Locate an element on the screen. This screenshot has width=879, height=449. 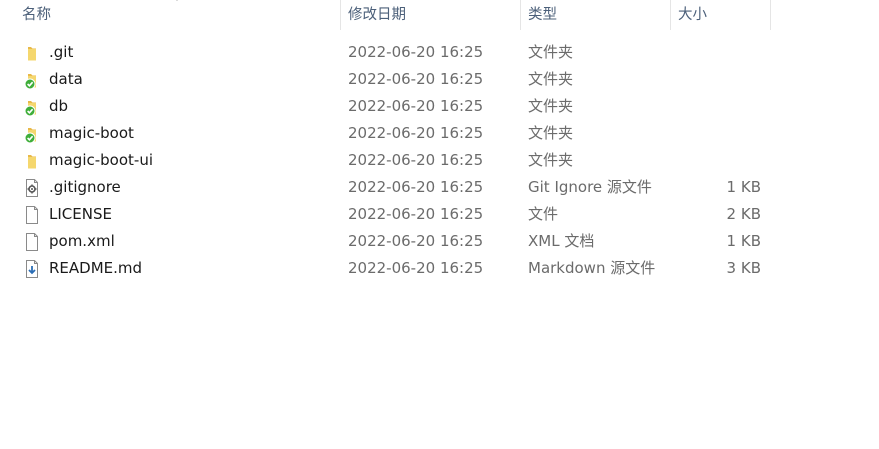
file-row: db 2022-06-20 16:25 文件夹 is located at coordinates (439, 106).